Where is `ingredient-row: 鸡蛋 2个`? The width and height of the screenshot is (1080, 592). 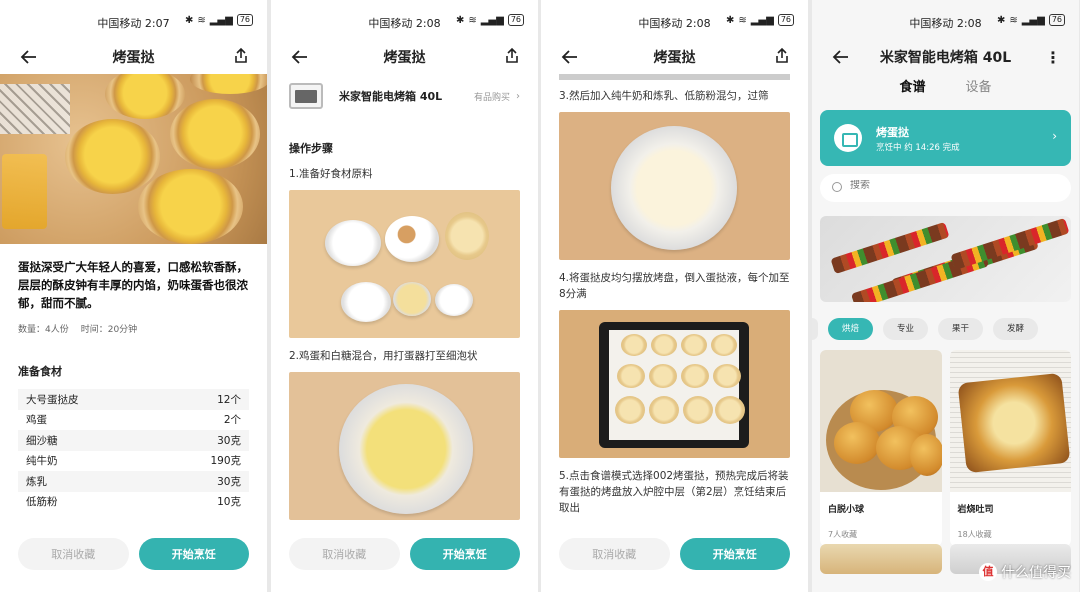
ingredient-row: 鸡蛋 2个 is located at coordinates (133, 420).